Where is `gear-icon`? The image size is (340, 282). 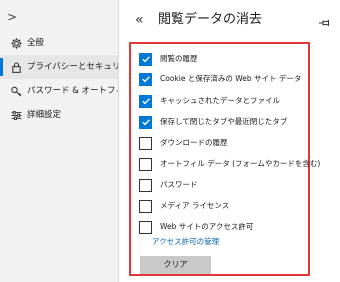 gear-icon is located at coordinates (16, 43).